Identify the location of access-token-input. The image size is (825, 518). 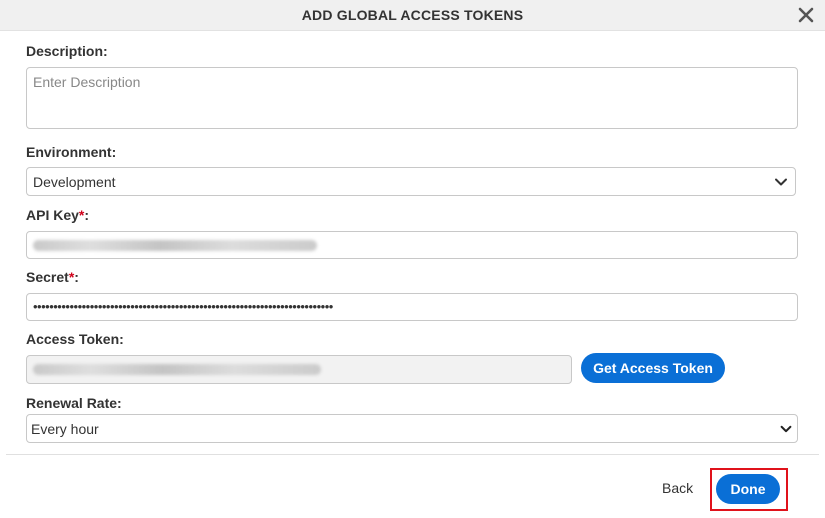
(299, 369).